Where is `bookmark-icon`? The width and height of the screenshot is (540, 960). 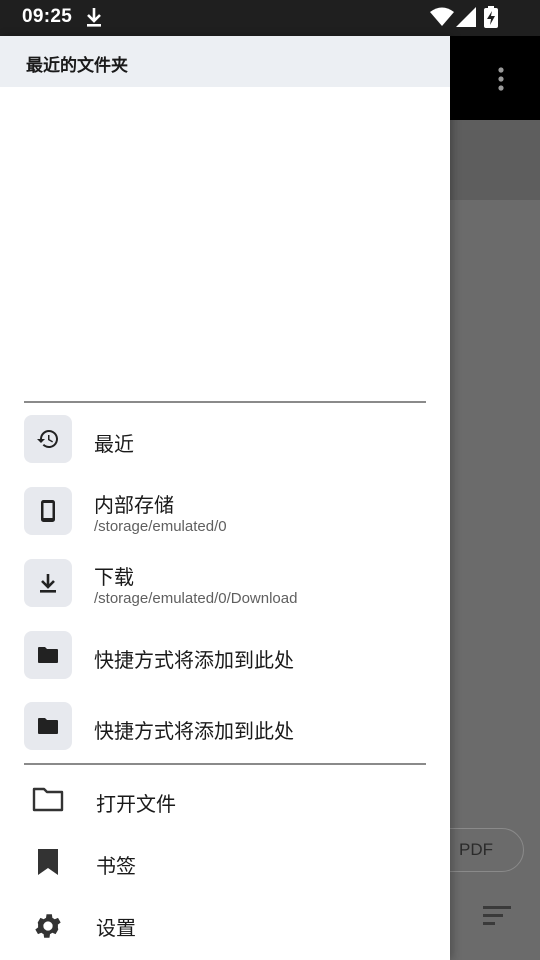
bookmark-icon is located at coordinates (48, 864).